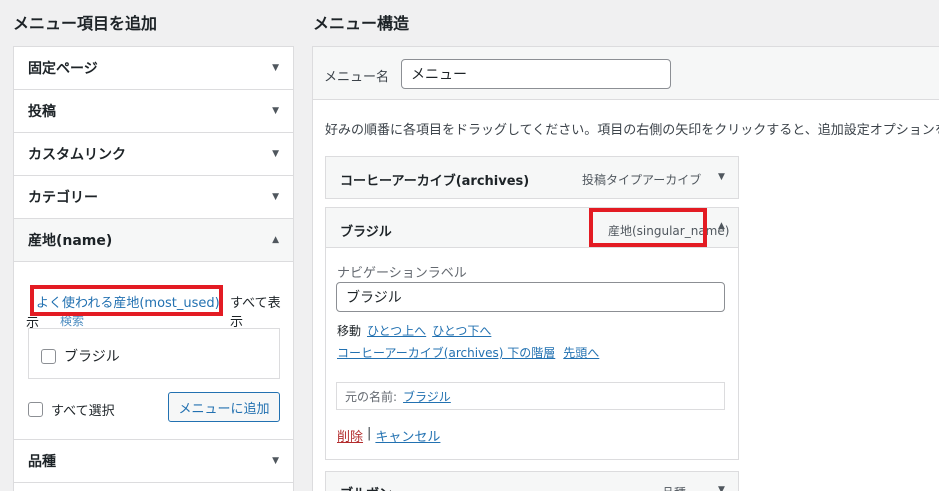 The image size is (939, 491). I want to click on select-all: すべて選択, so click(71, 409).